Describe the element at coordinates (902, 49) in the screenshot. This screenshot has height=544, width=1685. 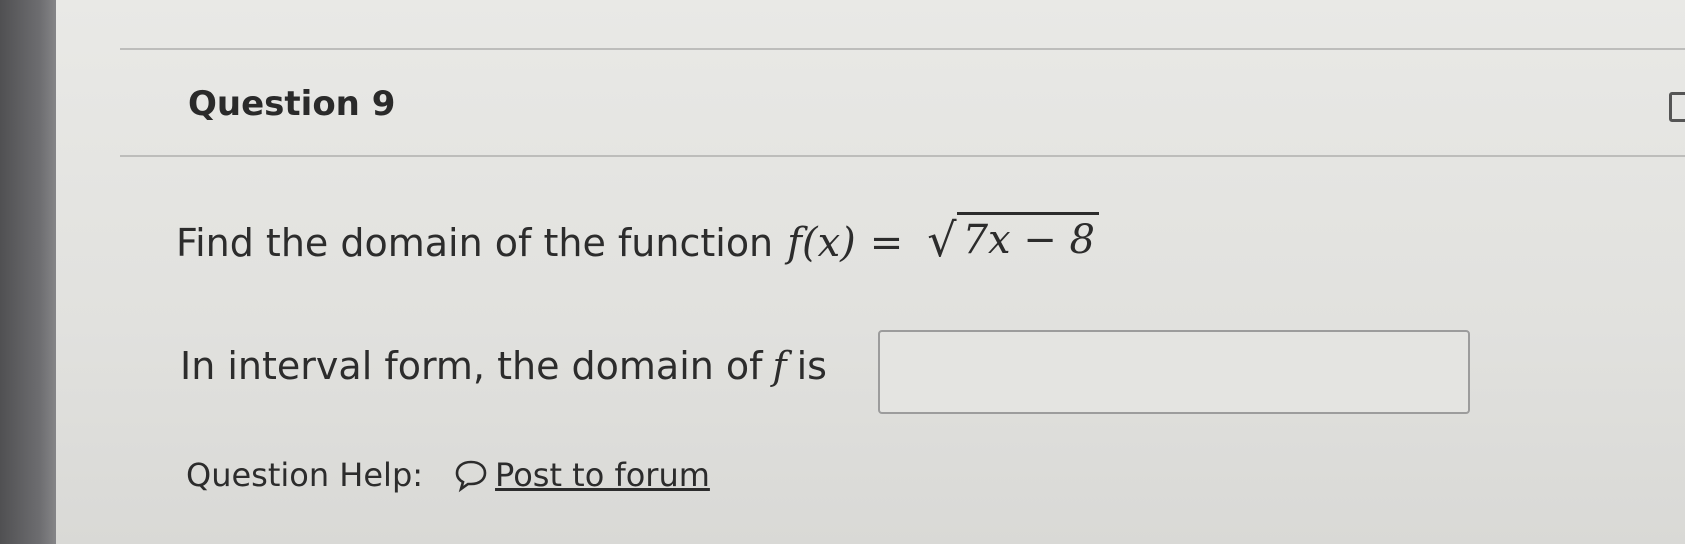
I see `divider-top` at that location.